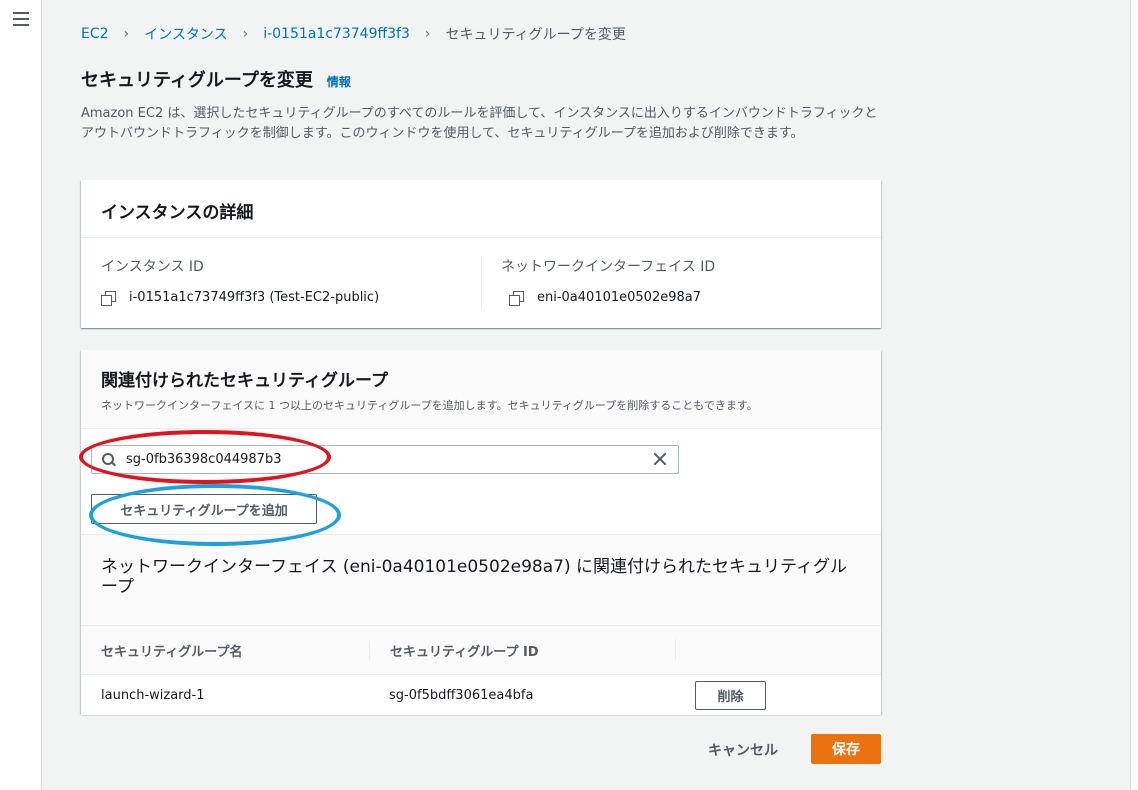 This screenshot has height=790, width=1138. Describe the element at coordinates (204, 509) in the screenshot. I see `add-security-group-button: セキュリティグループを追加` at that location.